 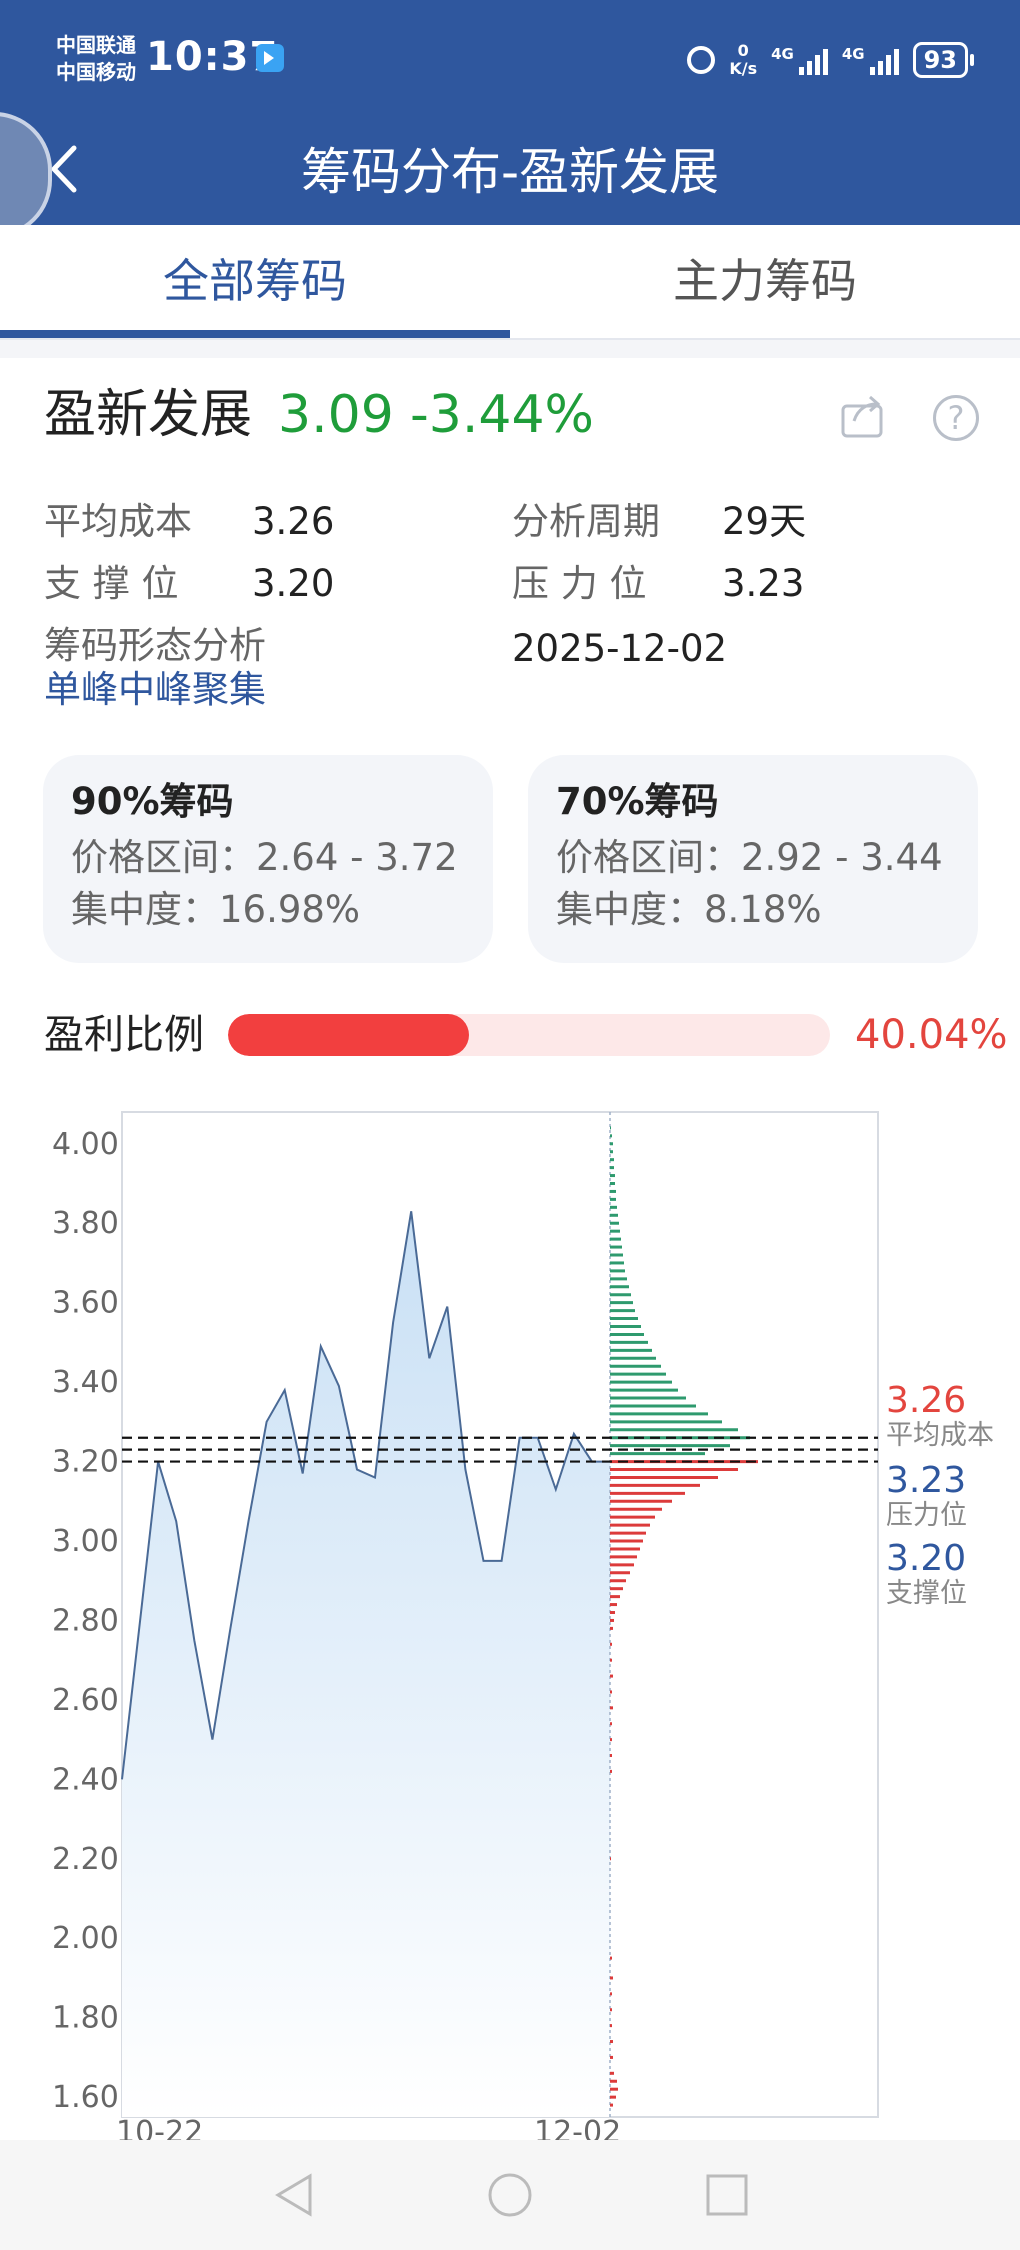 I want to click on shape-value: 单峰中峰聚集, so click(x=155, y=690).